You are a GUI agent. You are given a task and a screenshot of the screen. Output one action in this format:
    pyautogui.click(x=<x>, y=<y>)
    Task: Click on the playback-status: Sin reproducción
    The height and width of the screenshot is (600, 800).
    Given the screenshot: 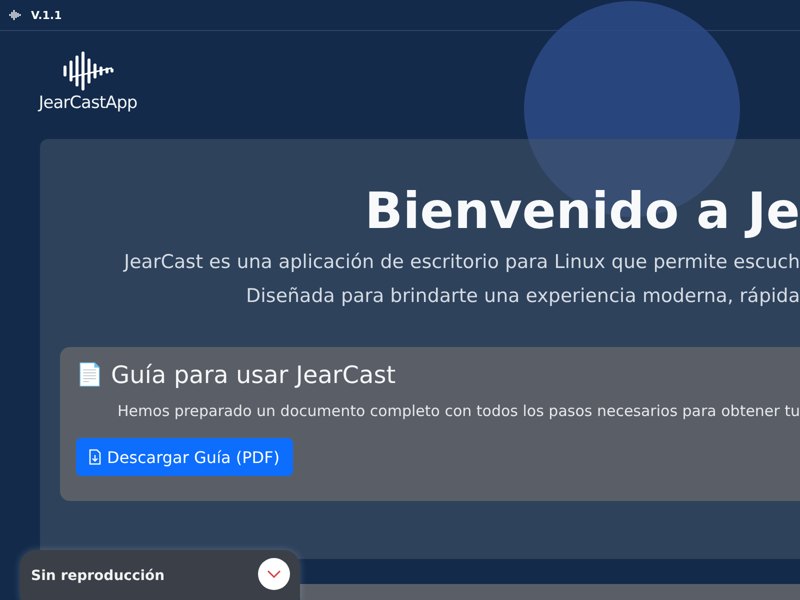 What is the action you would take?
    pyautogui.click(x=98, y=576)
    